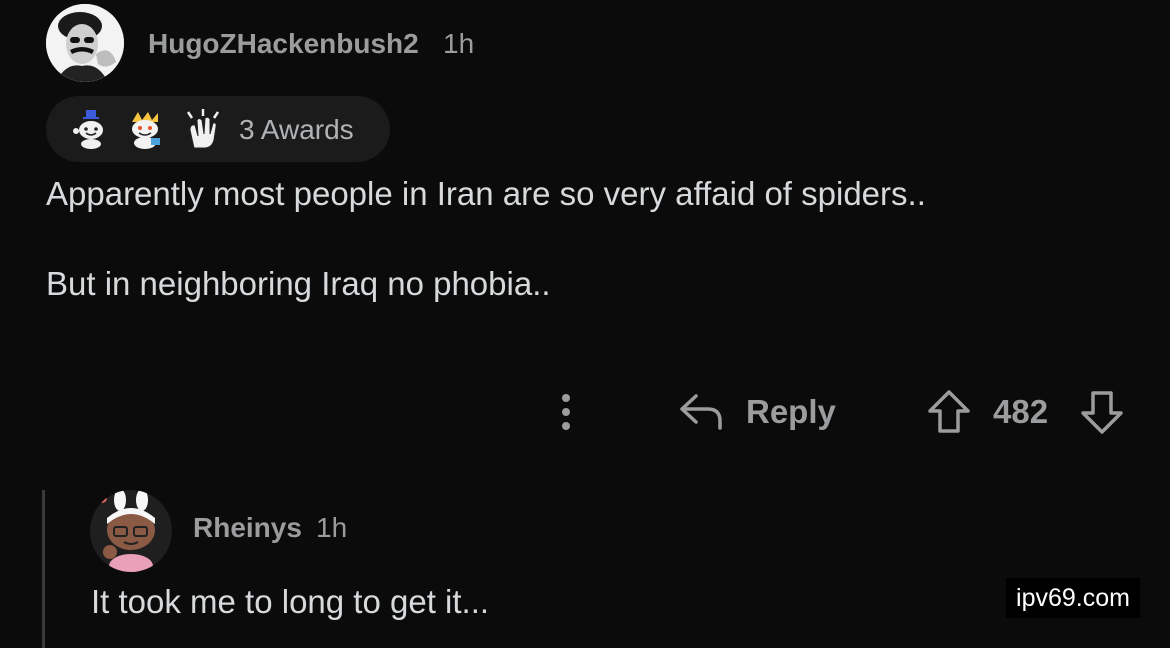  I want to click on reply-arrow-icon, so click(701, 412).